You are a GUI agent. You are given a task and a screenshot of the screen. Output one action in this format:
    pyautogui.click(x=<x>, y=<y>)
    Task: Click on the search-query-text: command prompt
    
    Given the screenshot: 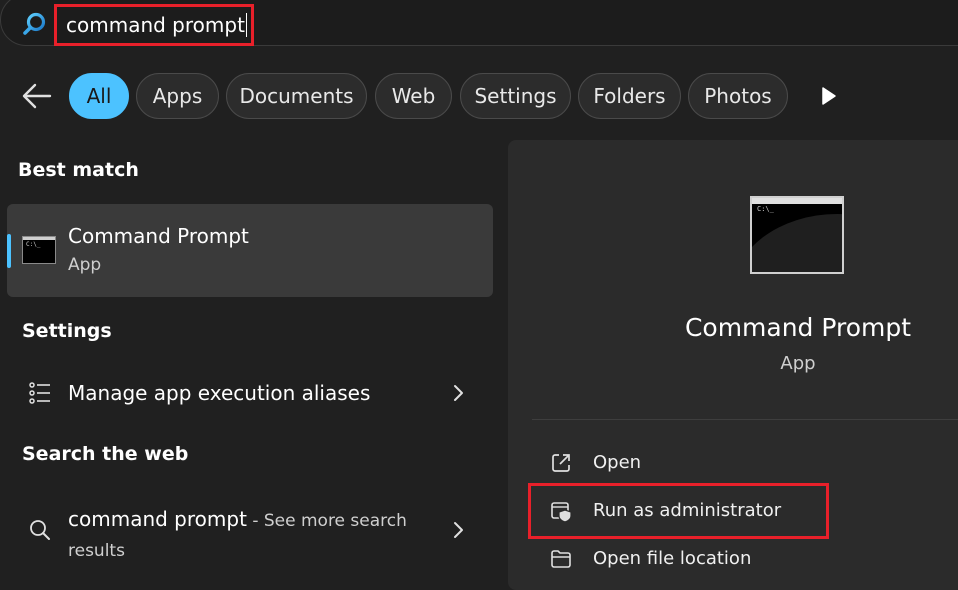 What is the action you would take?
    pyautogui.click(x=155, y=25)
    